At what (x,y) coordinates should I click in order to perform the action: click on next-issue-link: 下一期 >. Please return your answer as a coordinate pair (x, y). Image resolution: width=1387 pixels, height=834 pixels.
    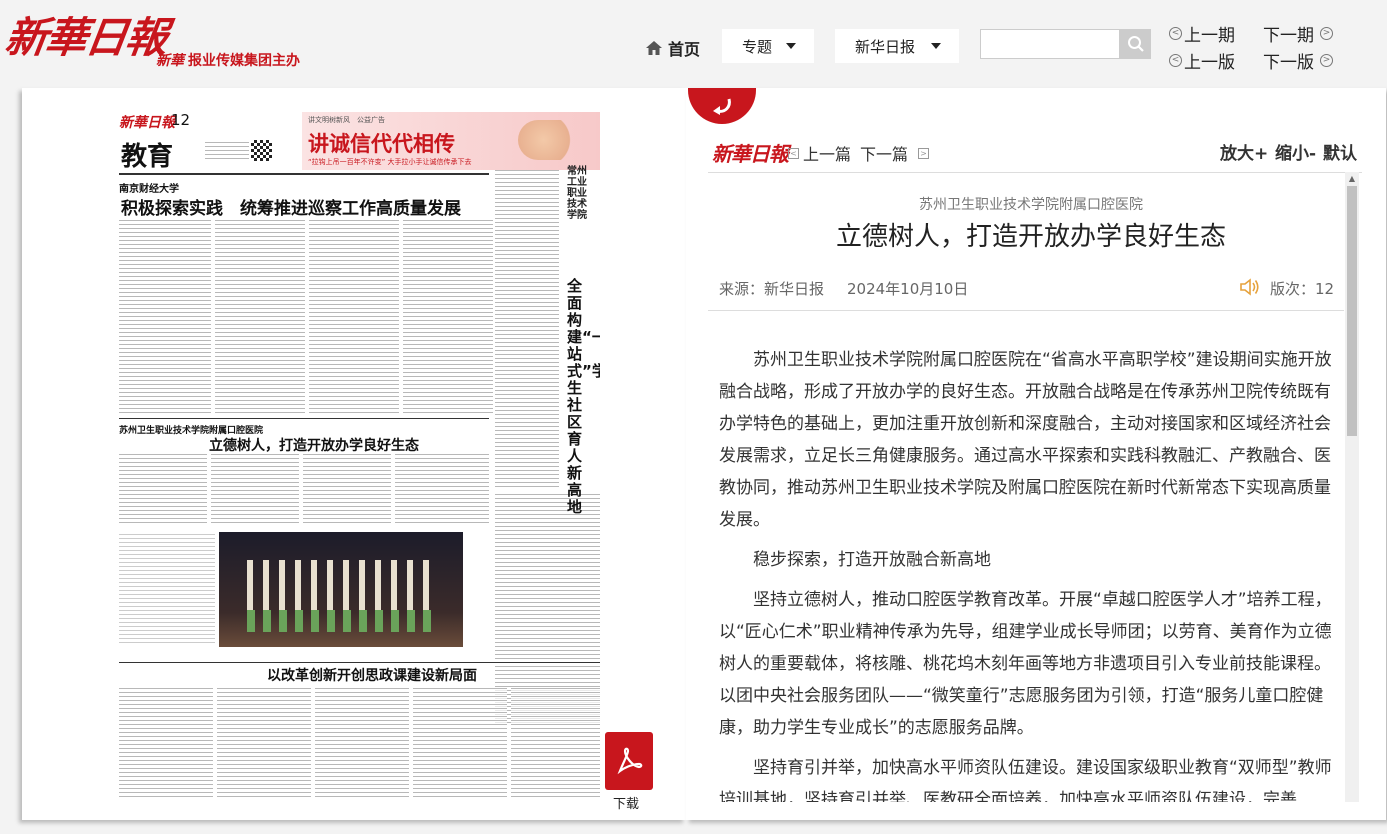
    Looking at the image, I should click on (1298, 33).